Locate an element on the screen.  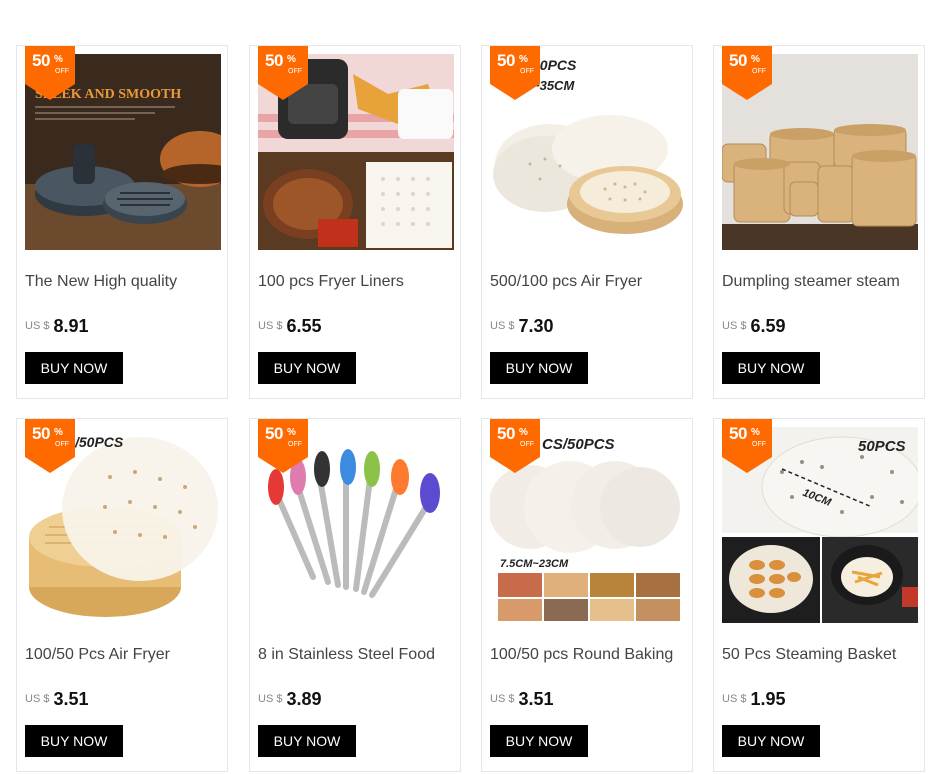
price-value: 3.89 is located at coordinates (304, 699).